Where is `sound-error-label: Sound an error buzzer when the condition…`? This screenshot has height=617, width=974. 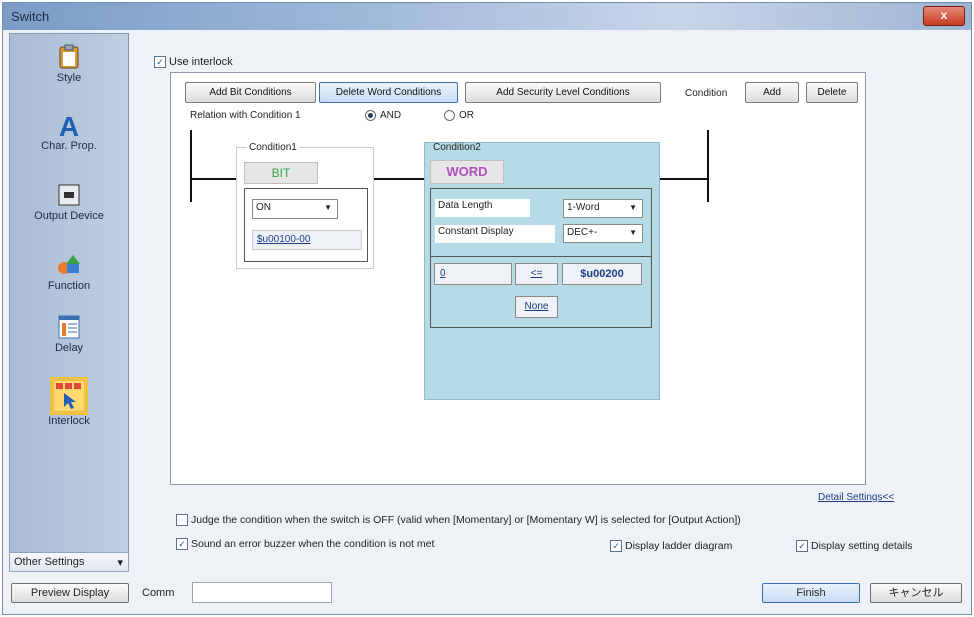
sound-error-label: Sound an error buzzer when the condition… is located at coordinates (313, 544).